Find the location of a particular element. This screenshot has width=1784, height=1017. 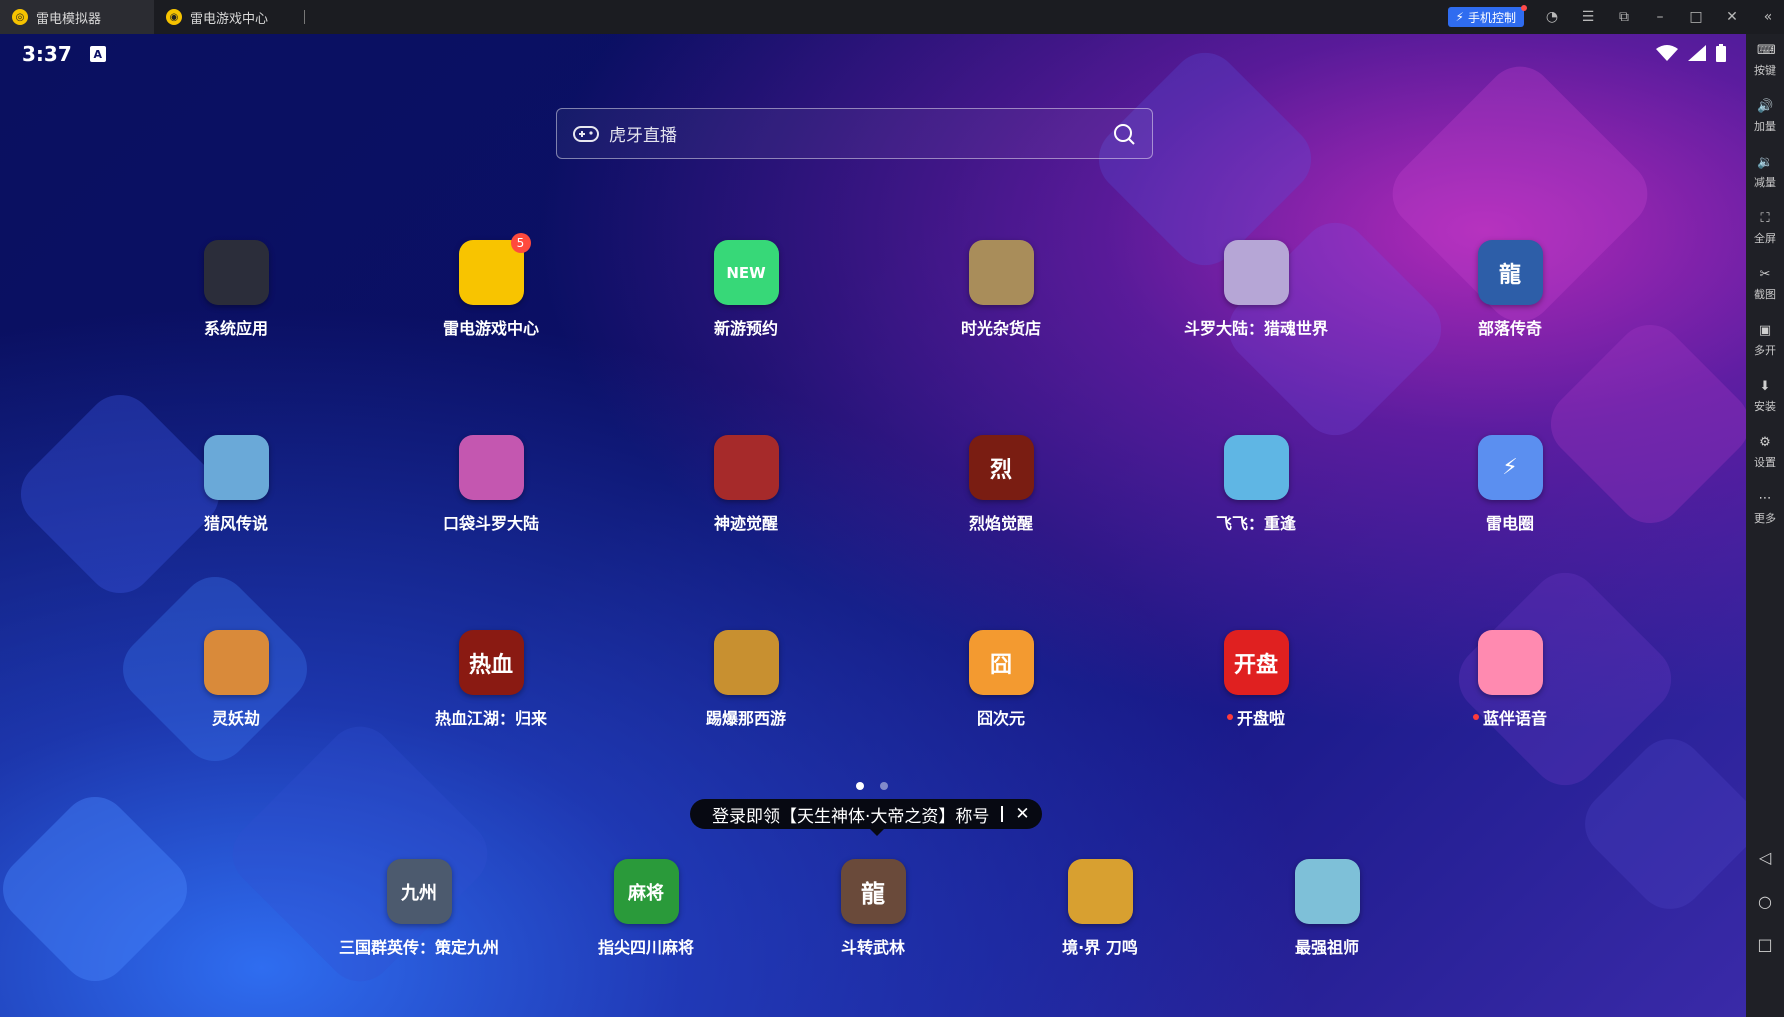

toolbar-item-fullscreen: ⛶ 全屏 is located at coordinates (1765, 235).